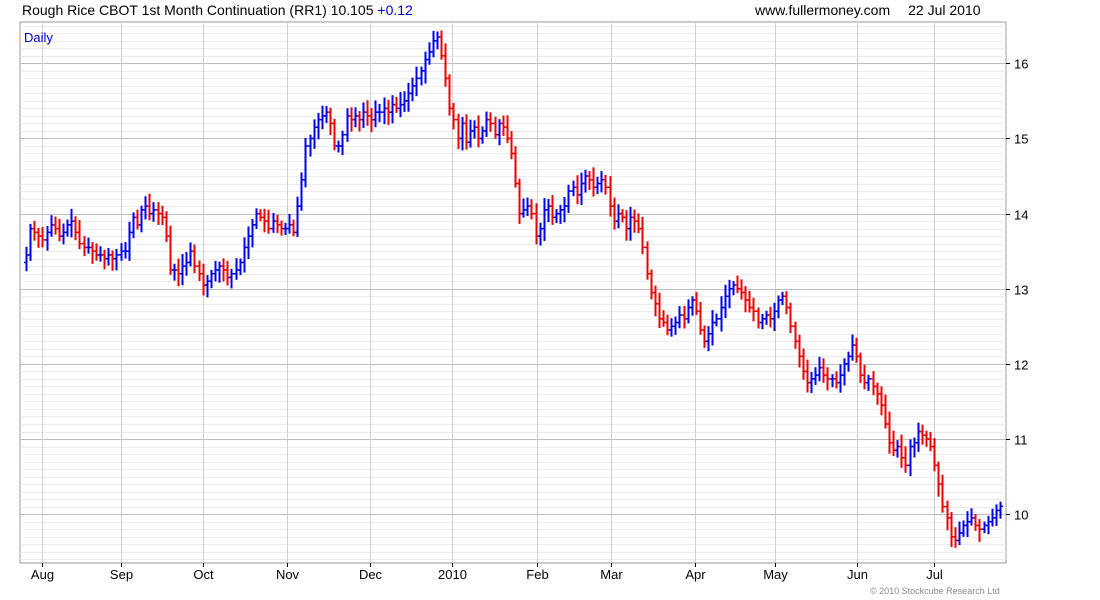 This screenshot has width=1100, height=600. I want to click on copyright-notice: © 2010 Stockcube Research Ltd, so click(935, 591).